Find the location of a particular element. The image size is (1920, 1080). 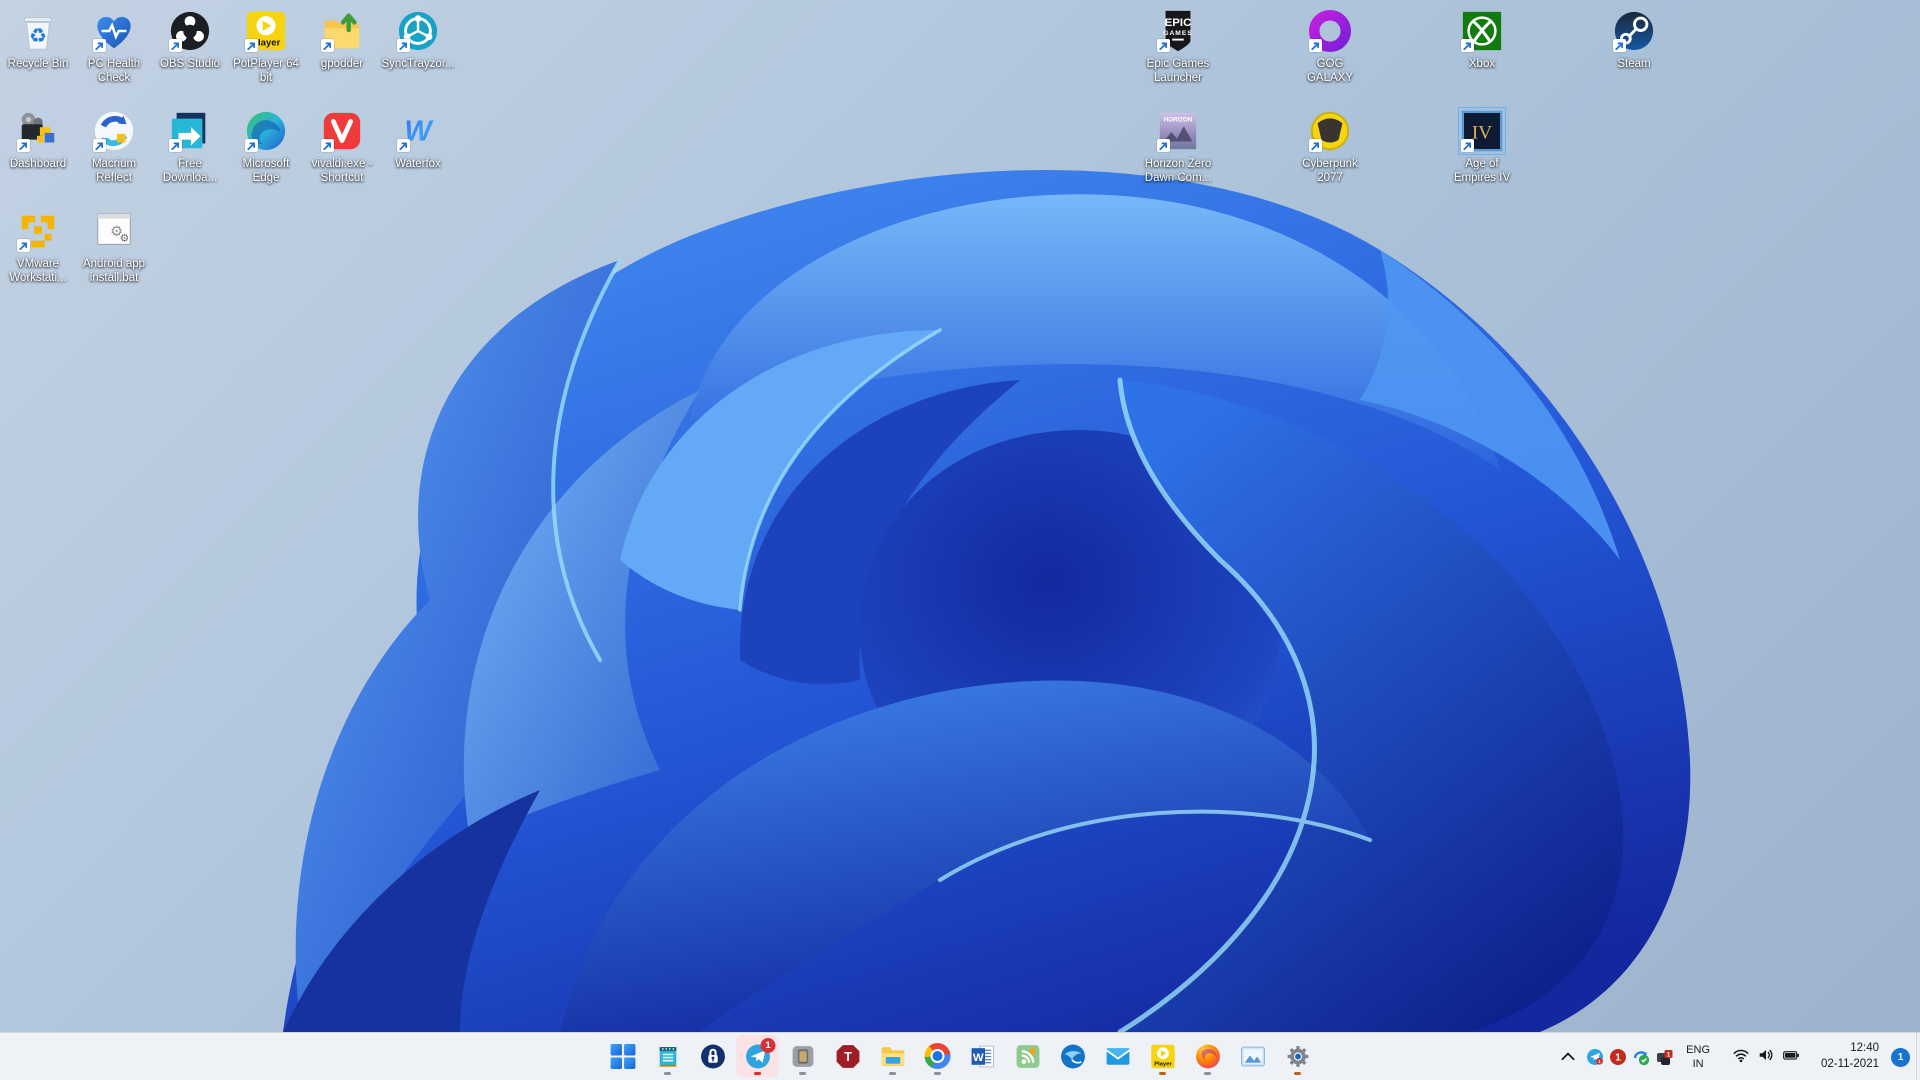

macrium-reflect-icon is located at coordinates (114, 131).